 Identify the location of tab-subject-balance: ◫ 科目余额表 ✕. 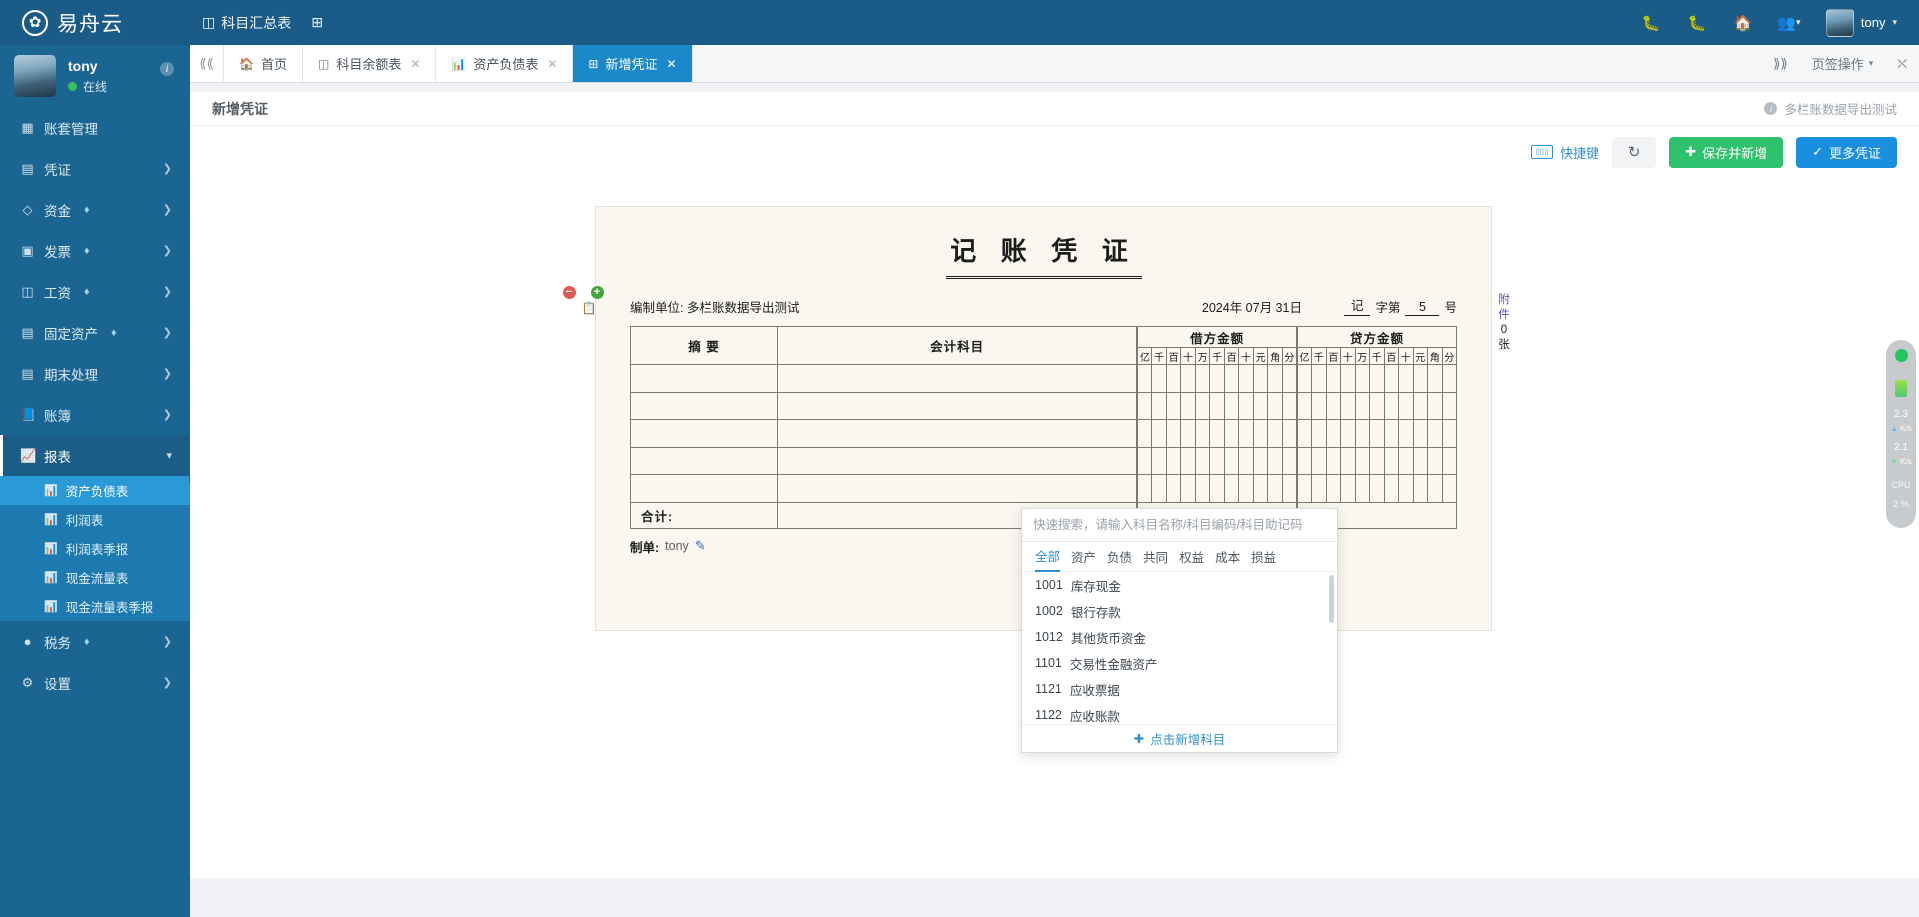
(369, 63).